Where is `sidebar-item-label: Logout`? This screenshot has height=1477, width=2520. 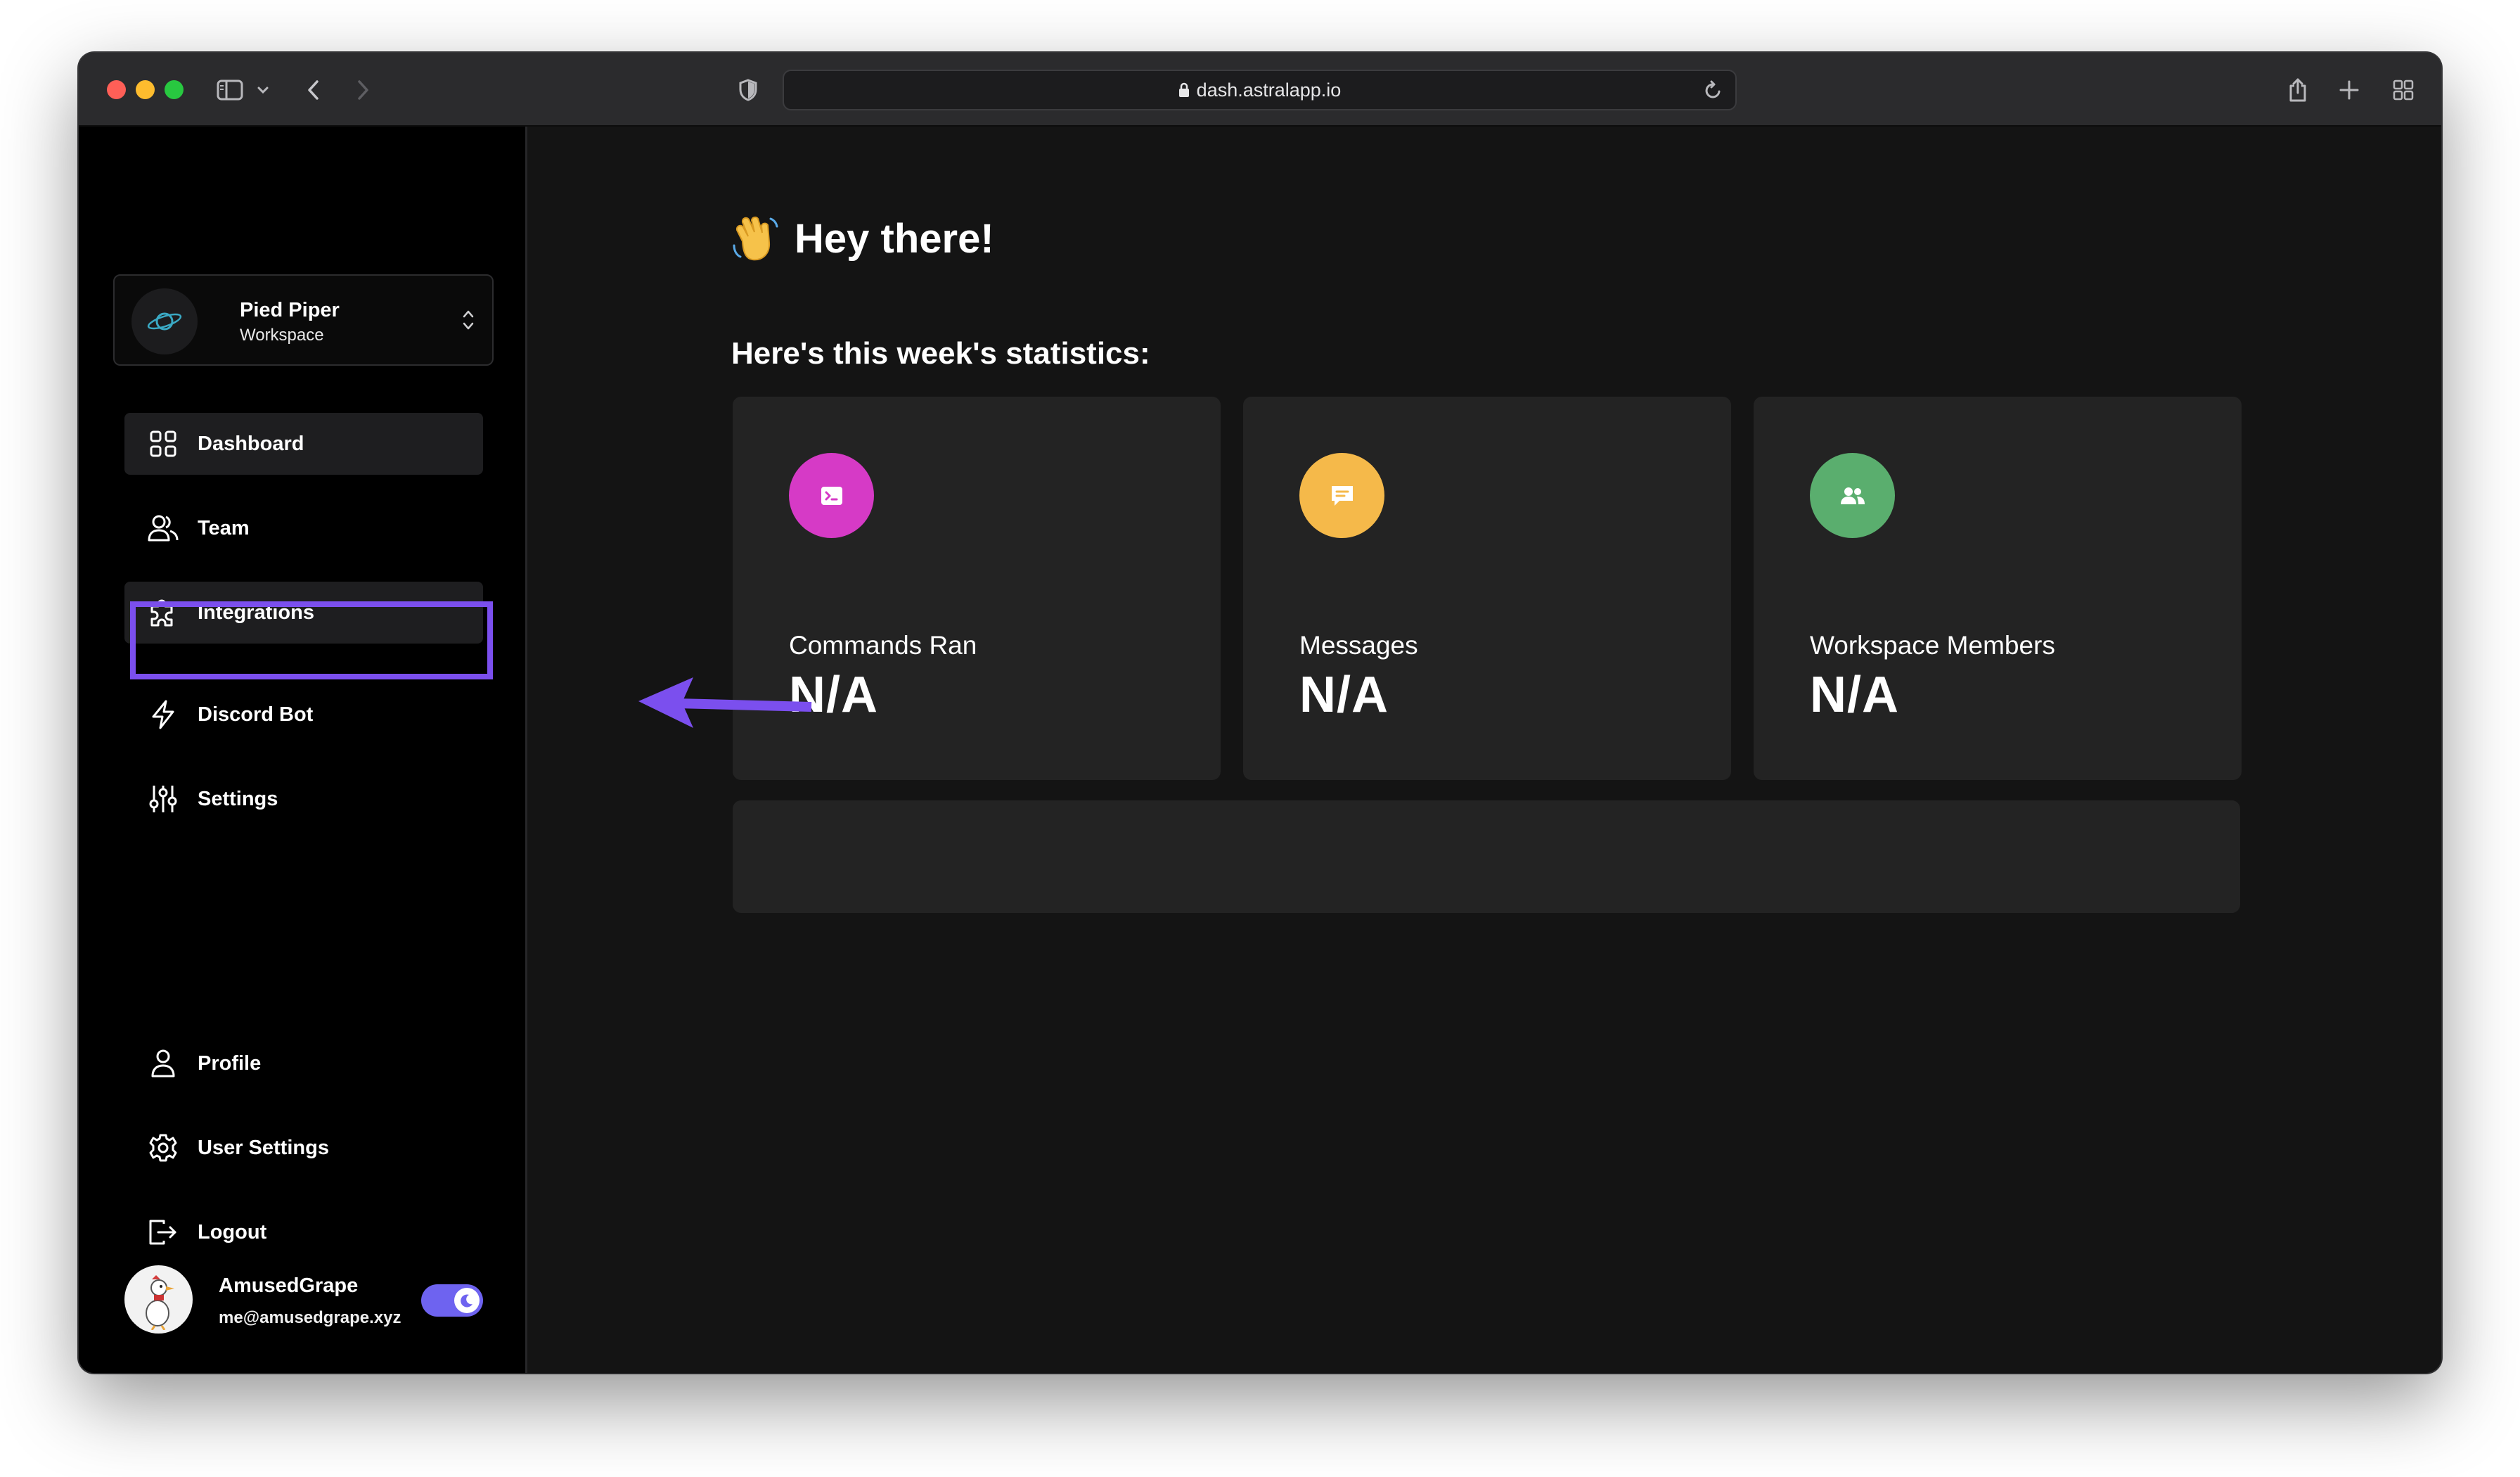
sidebar-item-label: Logout is located at coordinates (232, 1232).